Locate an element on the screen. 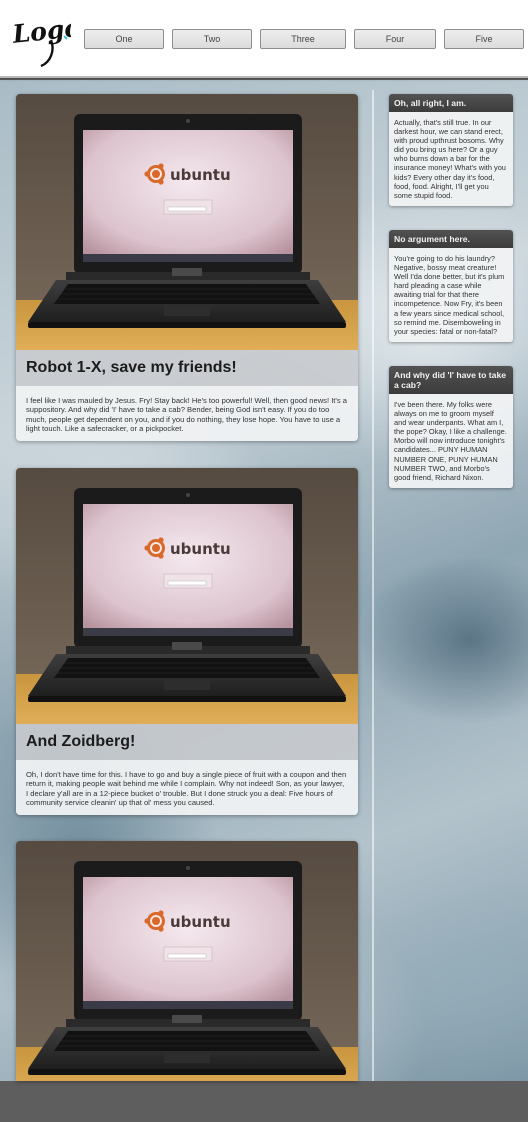 Image resolution: width=528 pixels, height=1122 pixels. article-title: Robot 1-X, save my friends! is located at coordinates (131, 368).